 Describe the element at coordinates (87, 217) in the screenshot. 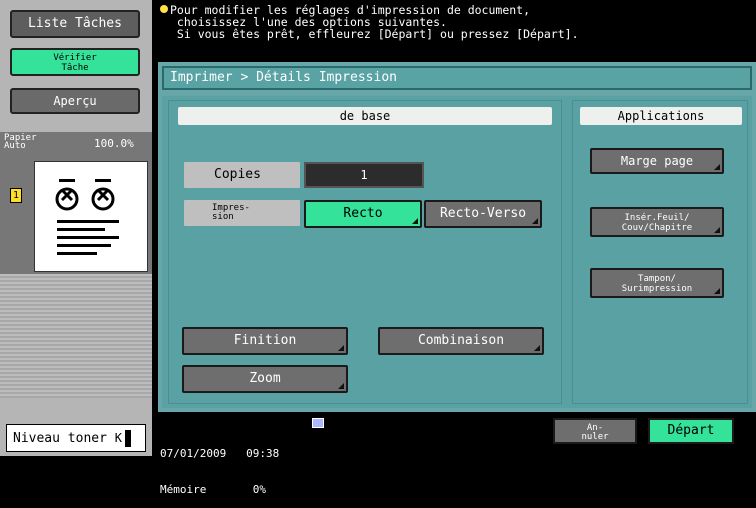

I see `document-preview-icon` at that location.